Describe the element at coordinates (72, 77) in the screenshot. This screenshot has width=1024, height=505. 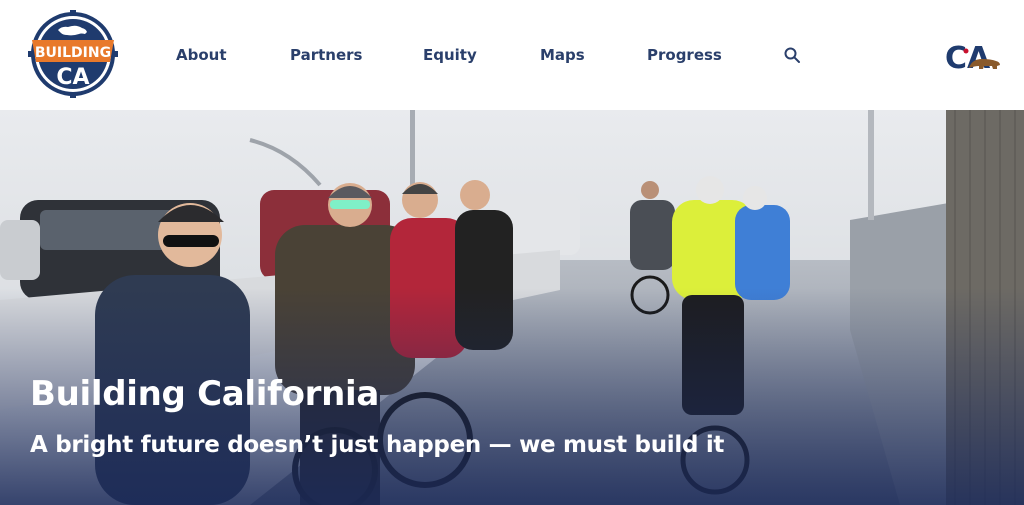
I see `logo-bottom-text: CA` at that location.